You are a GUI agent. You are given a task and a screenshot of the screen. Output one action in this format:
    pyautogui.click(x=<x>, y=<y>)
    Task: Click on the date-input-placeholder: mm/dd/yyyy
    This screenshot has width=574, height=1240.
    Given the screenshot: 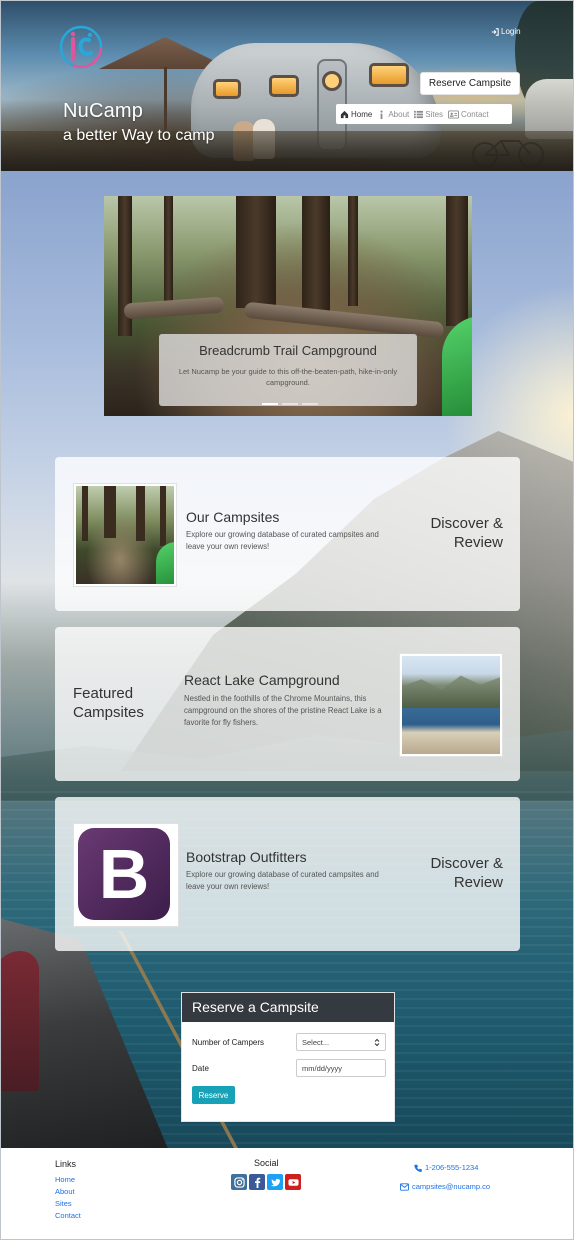 What is the action you would take?
    pyautogui.click(x=322, y=1068)
    